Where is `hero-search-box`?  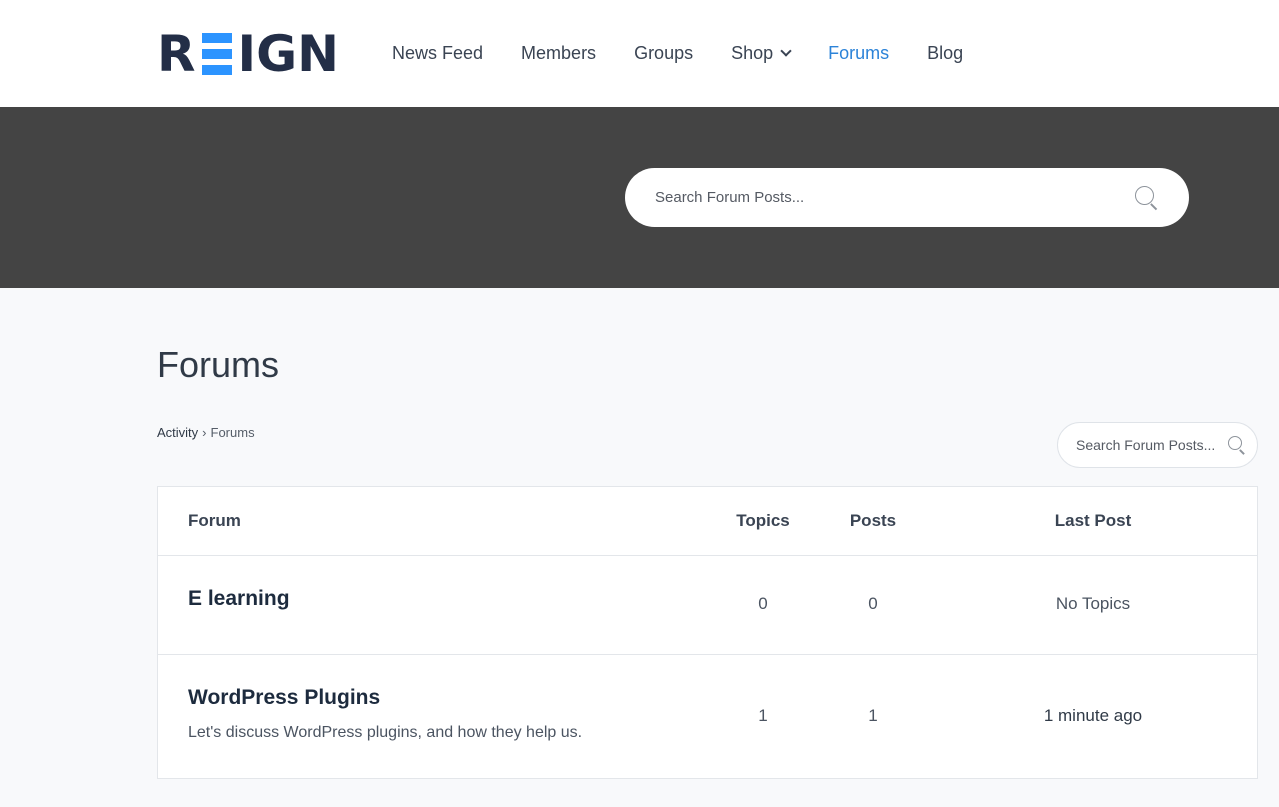 hero-search-box is located at coordinates (907, 197).